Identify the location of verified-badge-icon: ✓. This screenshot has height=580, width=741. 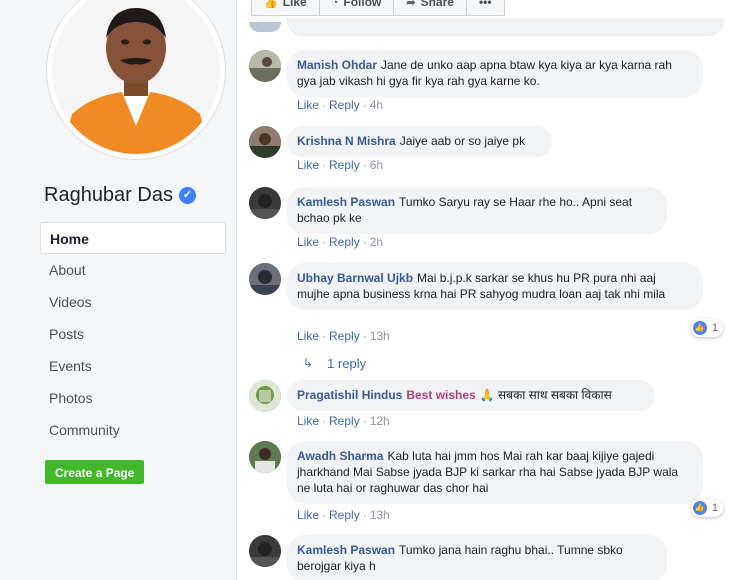
(187, 195).